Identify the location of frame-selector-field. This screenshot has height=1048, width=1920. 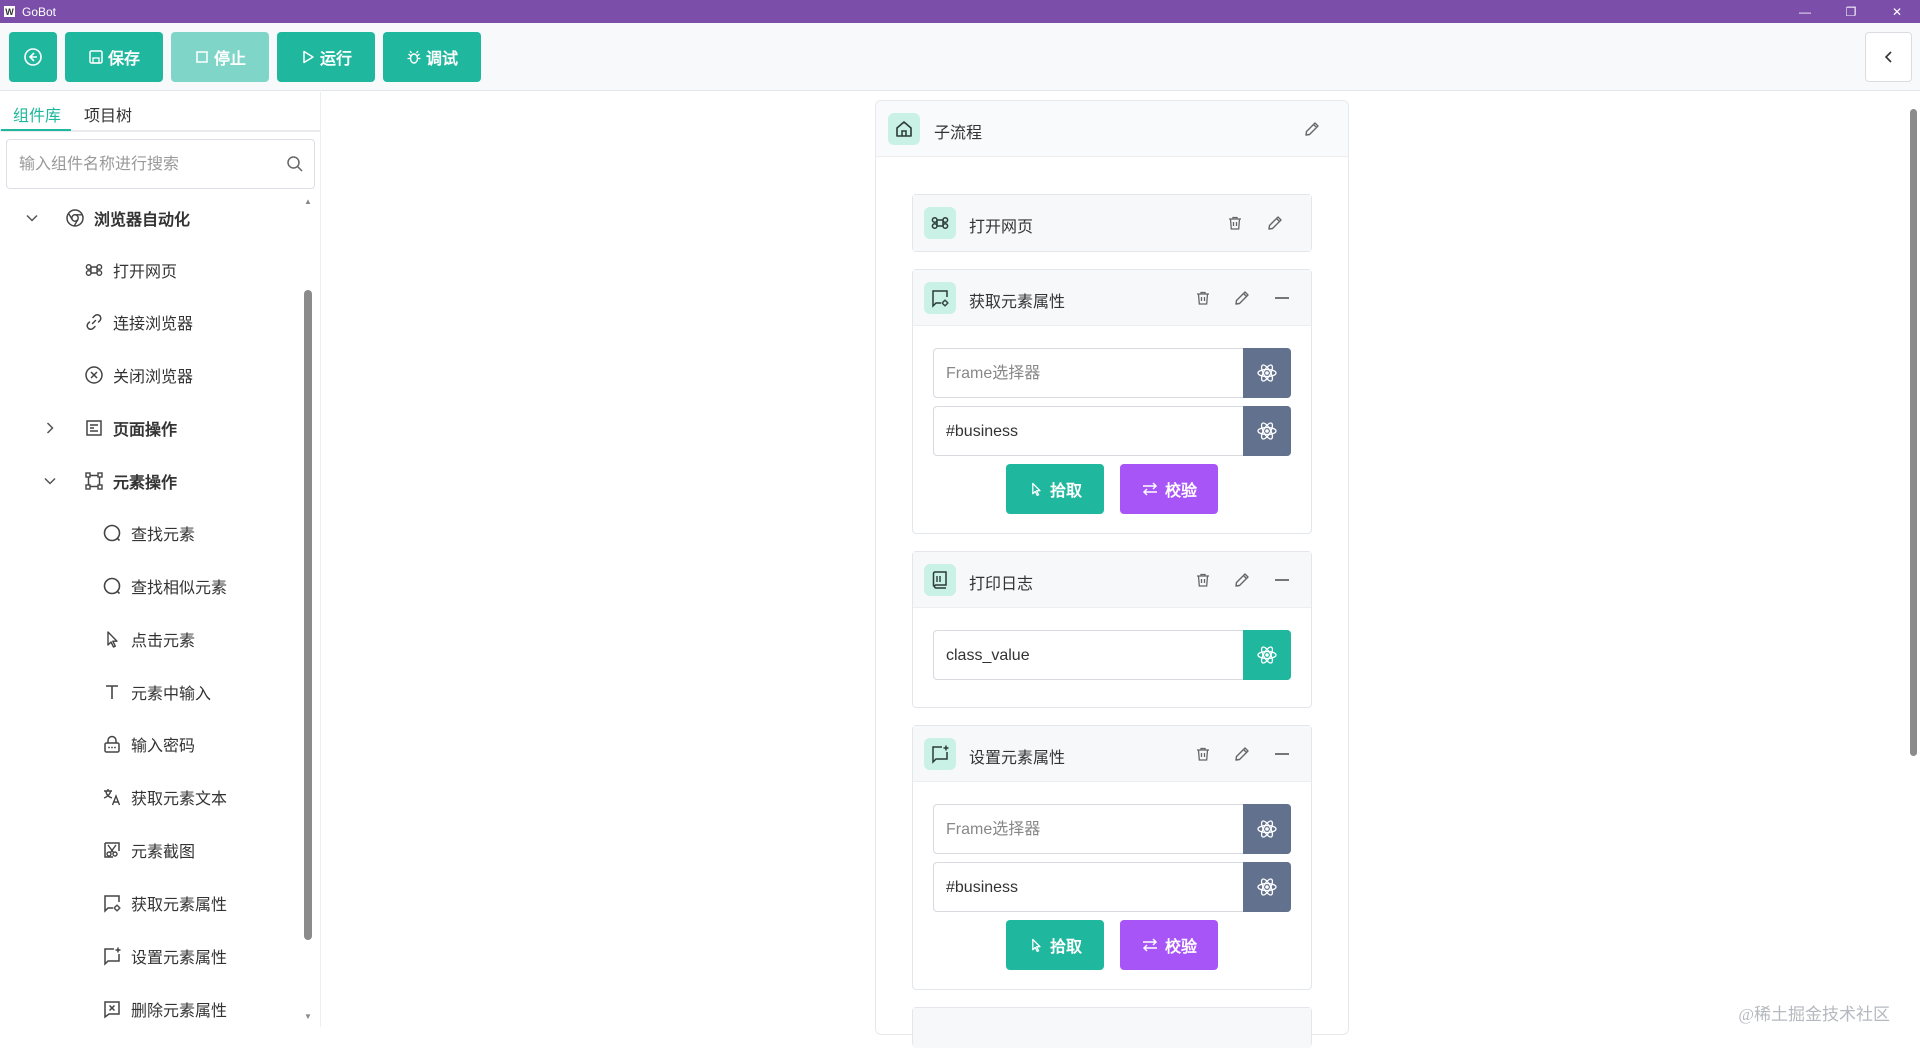
(1112, 829).